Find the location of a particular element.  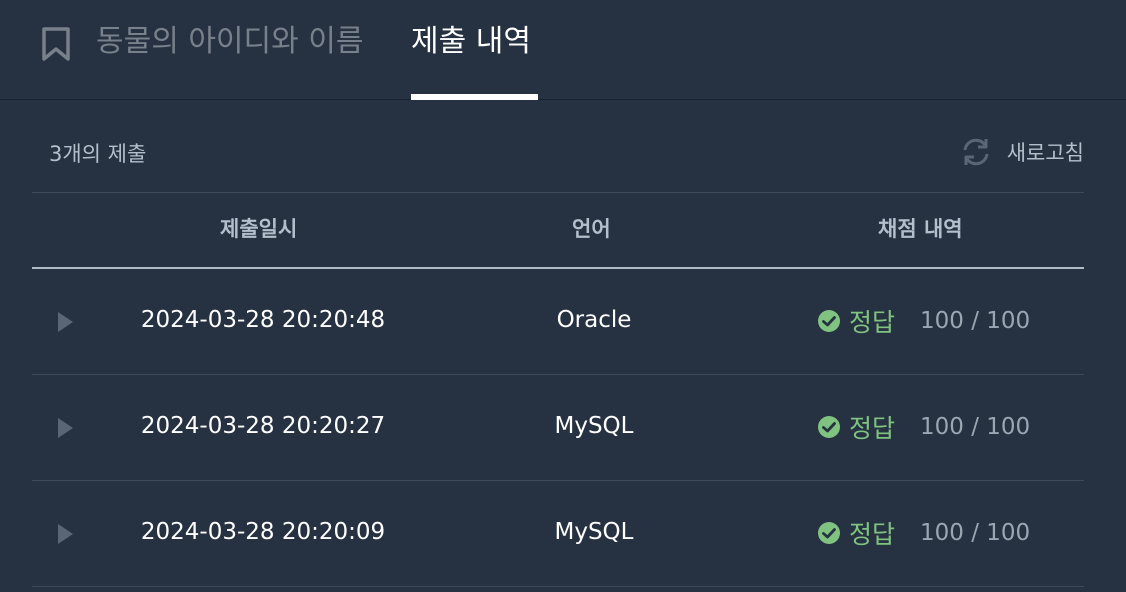

refresh-label: 새로고침 is located at coordinates (1045, 153).